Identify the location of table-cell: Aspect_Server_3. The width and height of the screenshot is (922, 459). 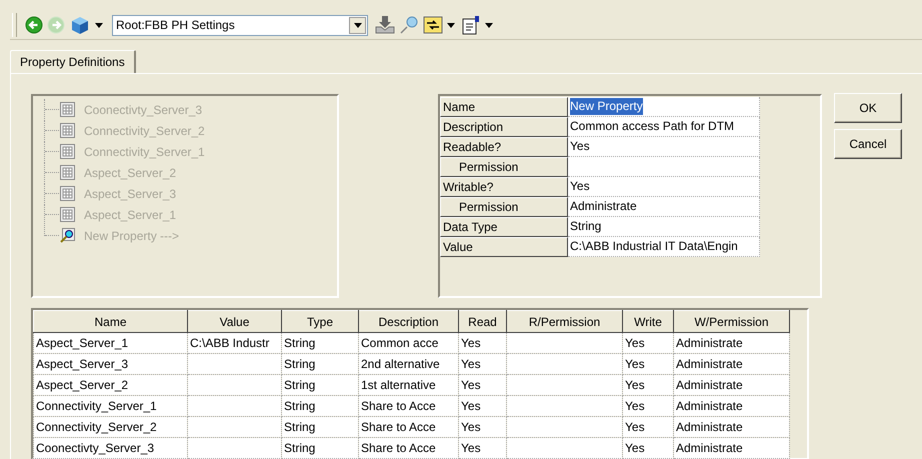
(111, 364).